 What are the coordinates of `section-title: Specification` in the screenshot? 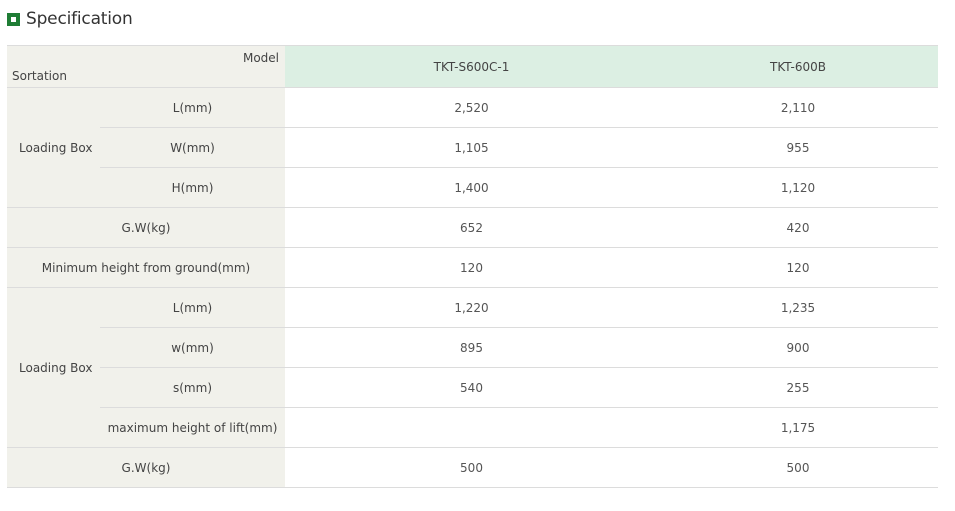 It's located at (70, 19).